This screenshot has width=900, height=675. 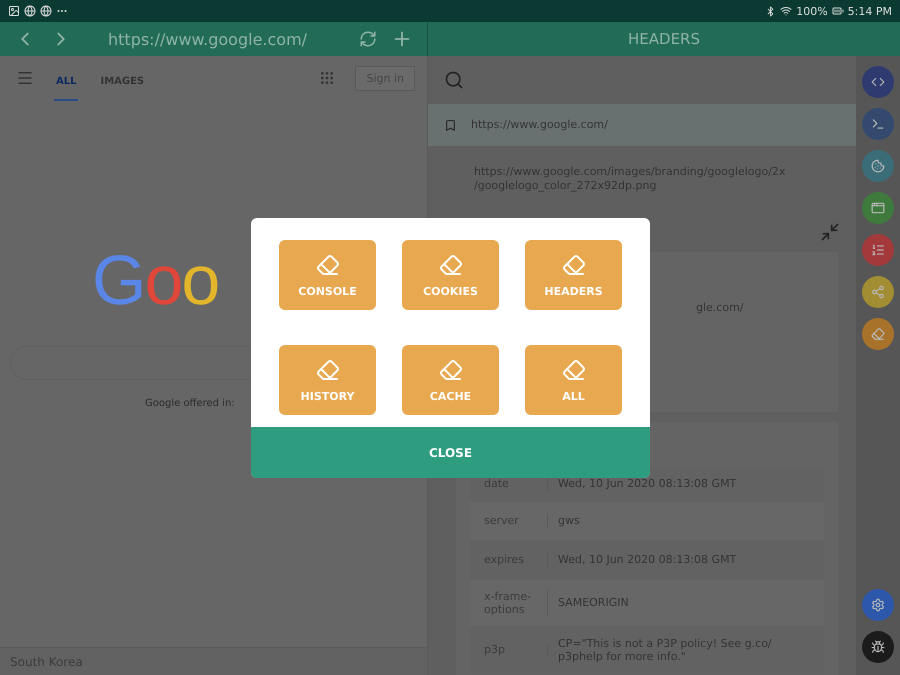 I want to click on clock: 5:14 PM, so click(x=870, y=11).